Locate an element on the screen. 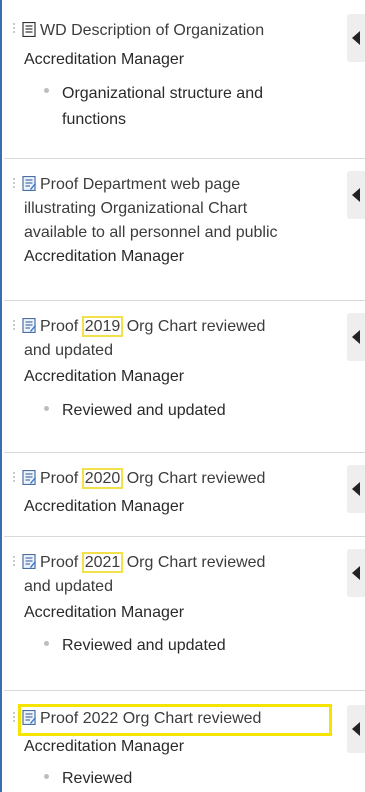 This screenshot has height=792, width=365. item-sub-line: Reviewed is located at coordinates (97, 778).